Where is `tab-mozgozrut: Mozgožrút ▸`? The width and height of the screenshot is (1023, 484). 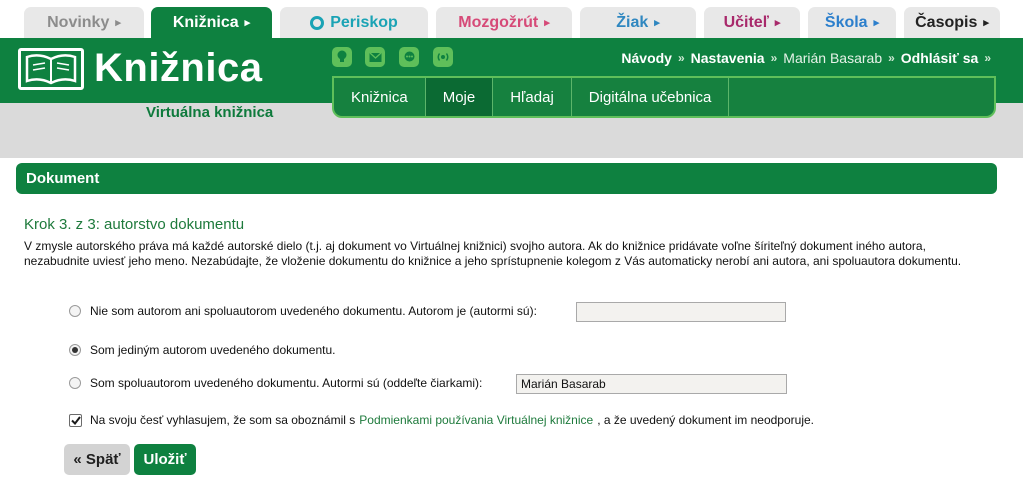 tab-mozgozrut: Mozgožrút ▸ is located at coordinates (504, 22).